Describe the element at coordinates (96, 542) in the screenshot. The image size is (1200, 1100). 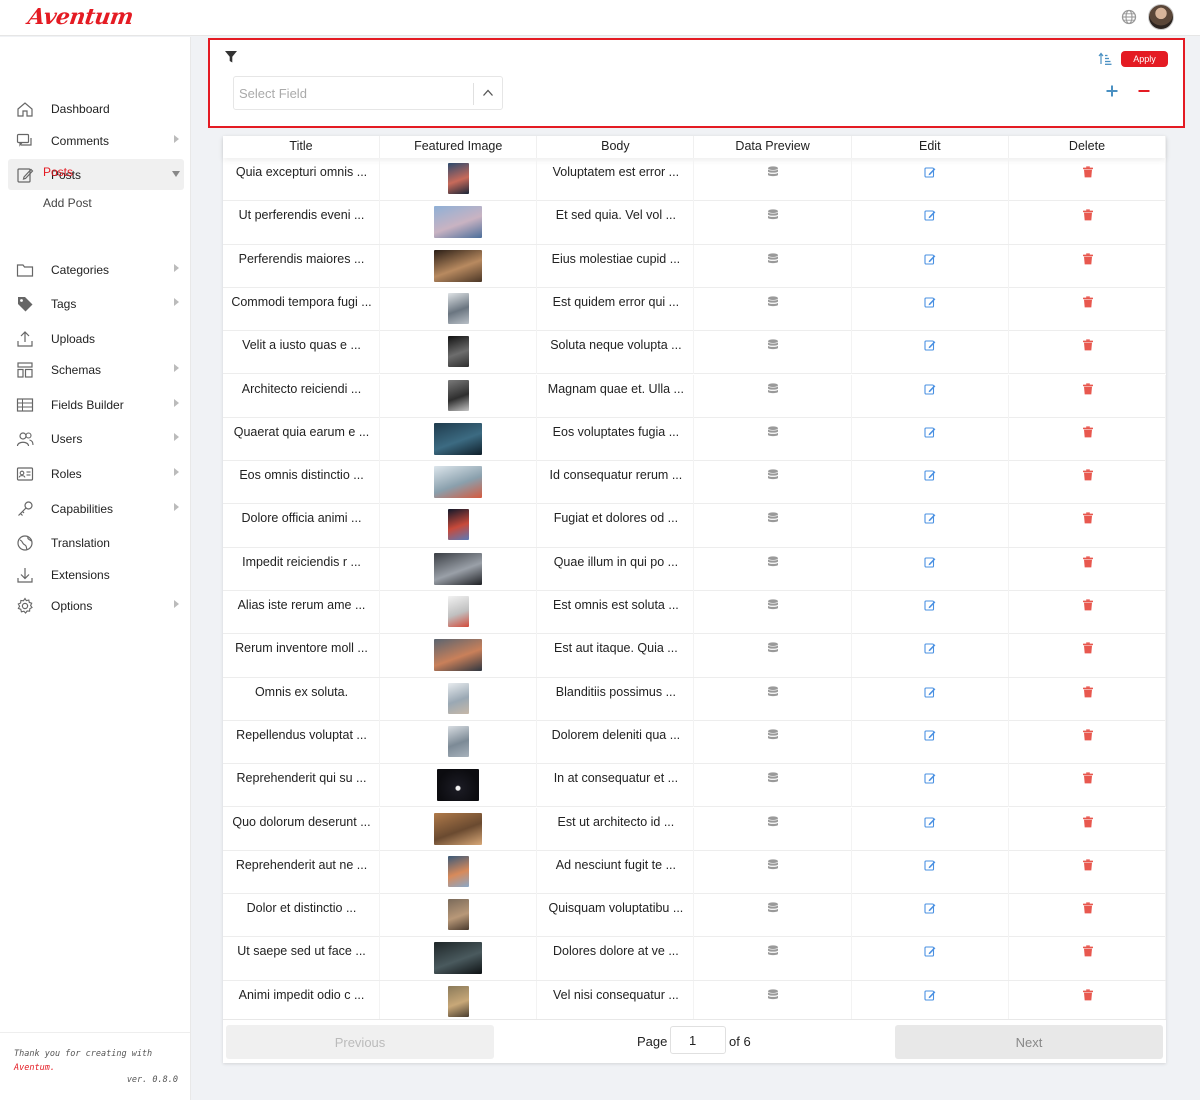
I see `sidebar-item-translation: Translation` at that location.